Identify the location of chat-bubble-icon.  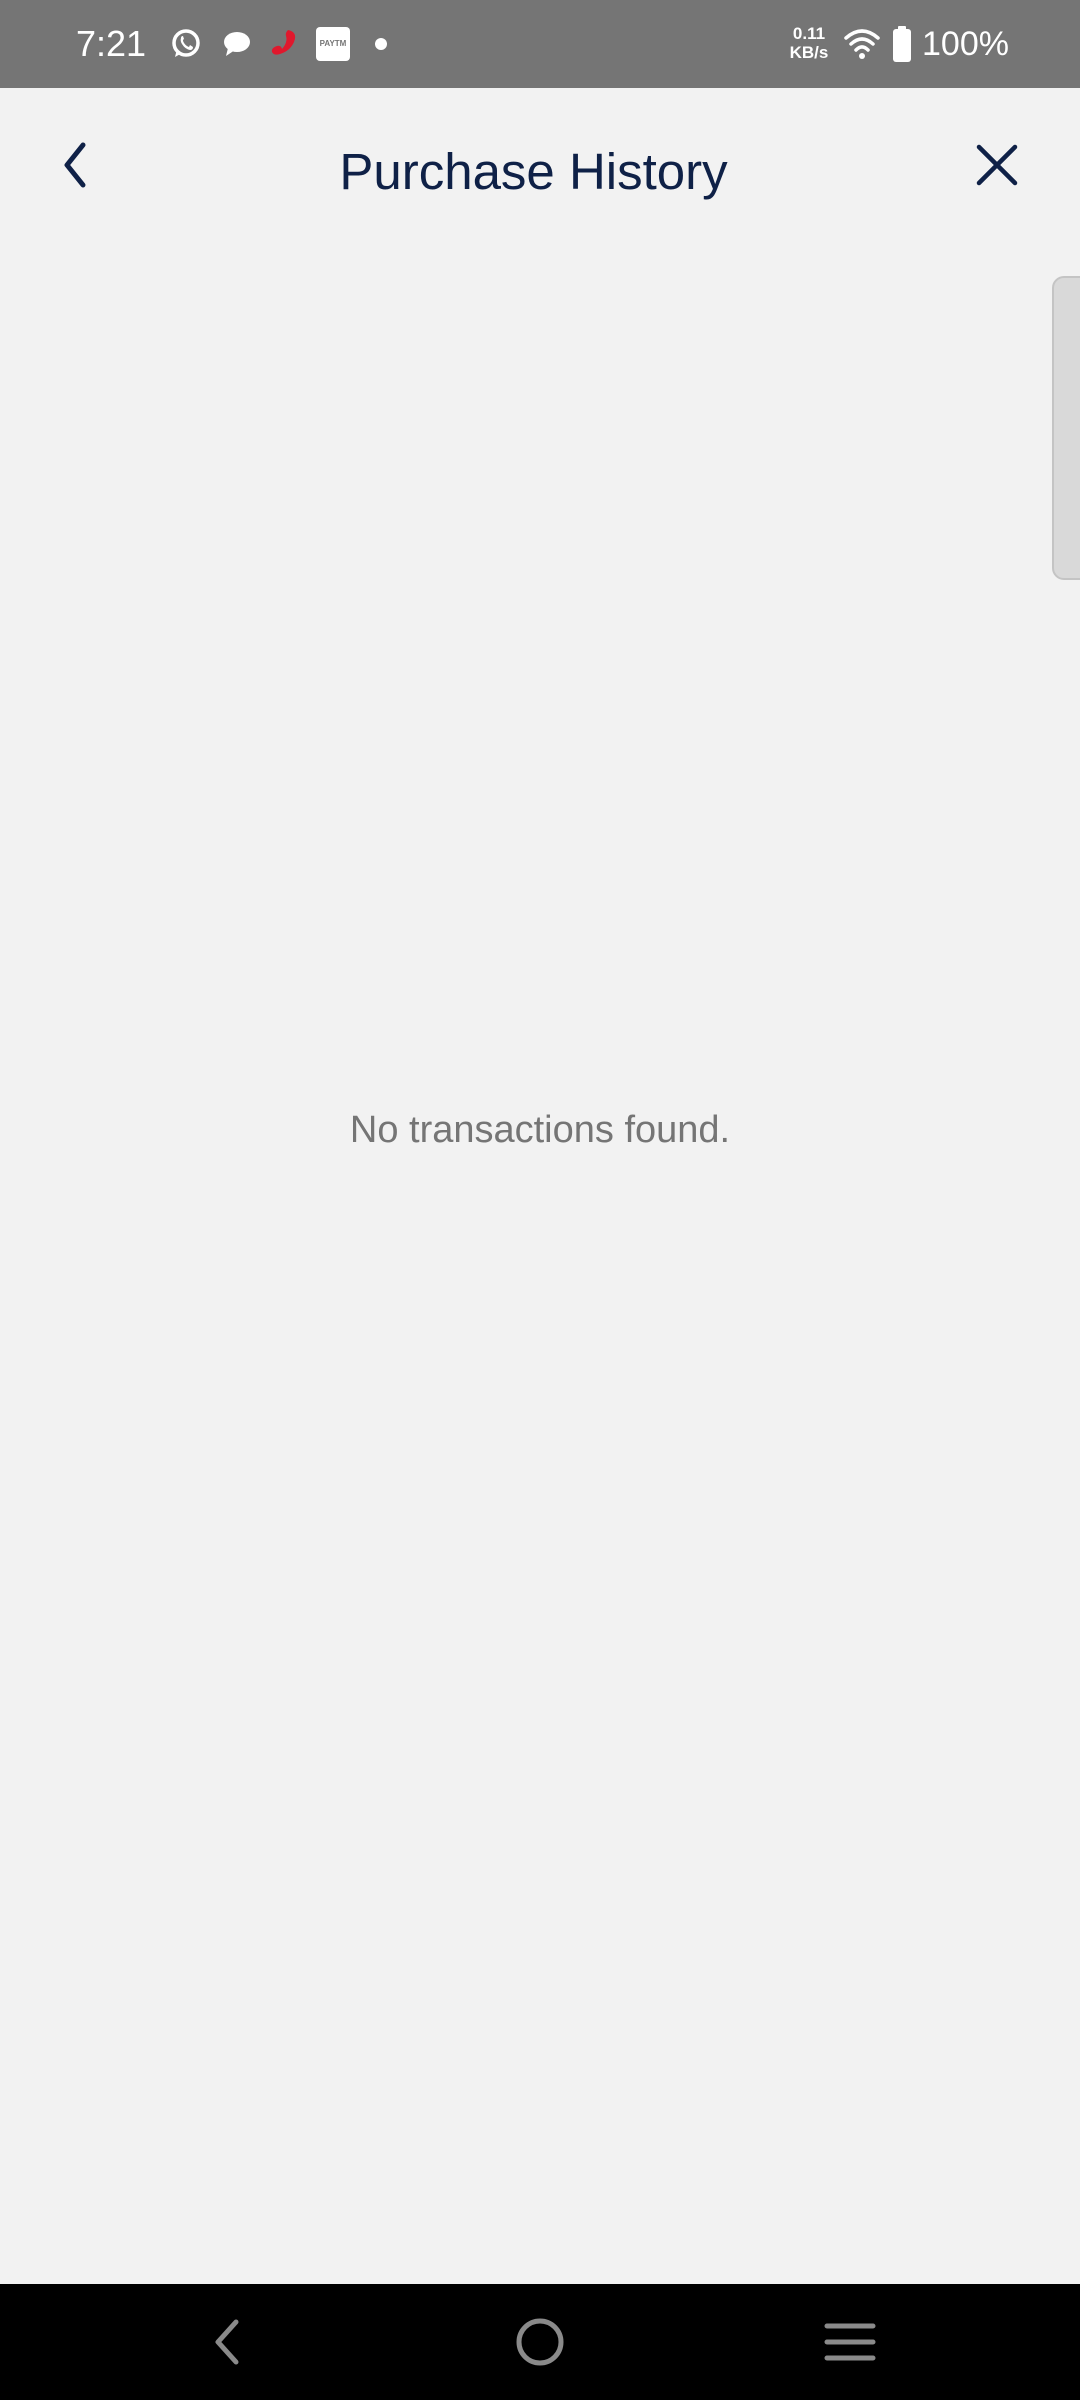
(236, 44).